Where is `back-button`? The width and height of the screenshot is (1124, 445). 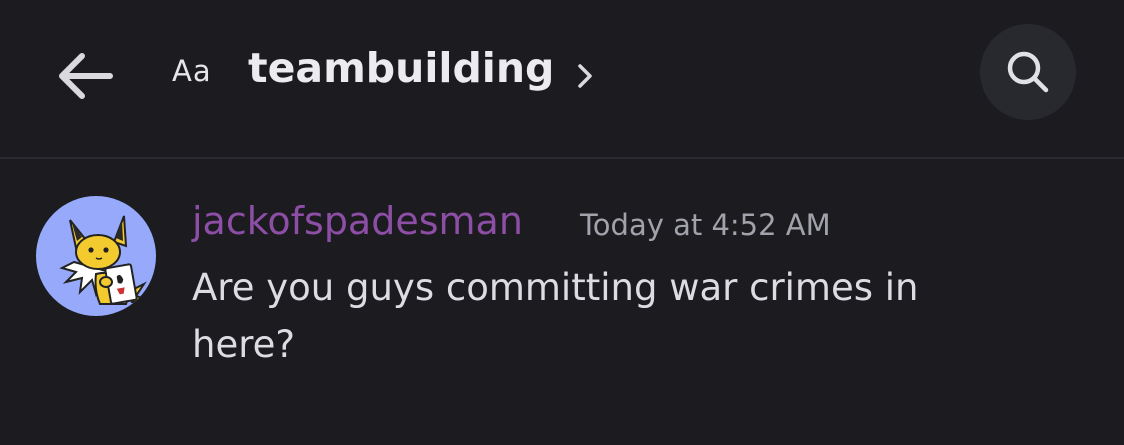
back-button is located at coordinates (84, 76).